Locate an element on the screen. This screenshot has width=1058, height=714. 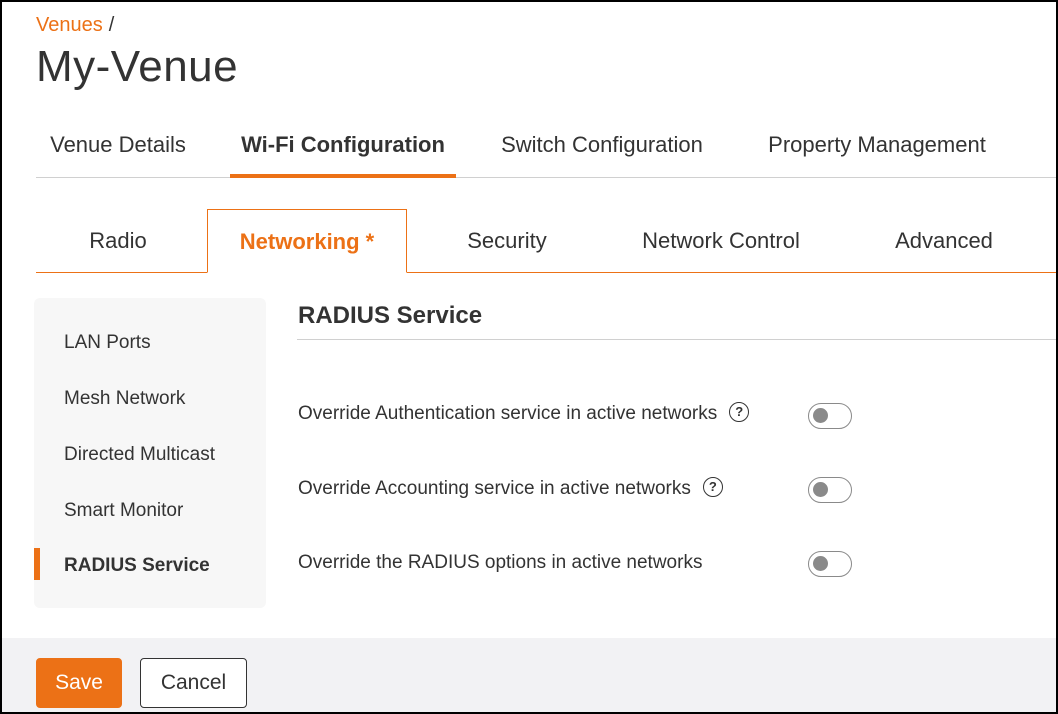
side-nav-item-smart-monitor: Smart Monitor is located at coordinates (123, 511).